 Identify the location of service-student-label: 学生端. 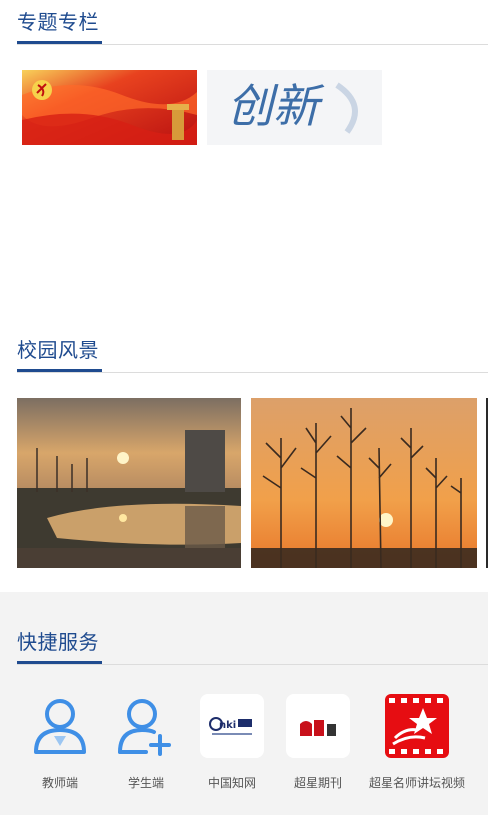
(145, 783).